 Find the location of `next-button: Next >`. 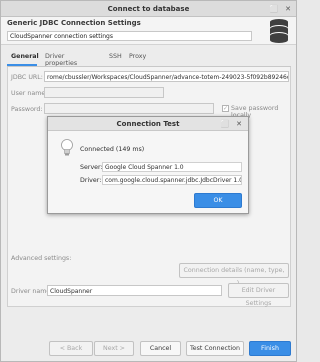

next-button: Next > is located at coordinates (114, 348).